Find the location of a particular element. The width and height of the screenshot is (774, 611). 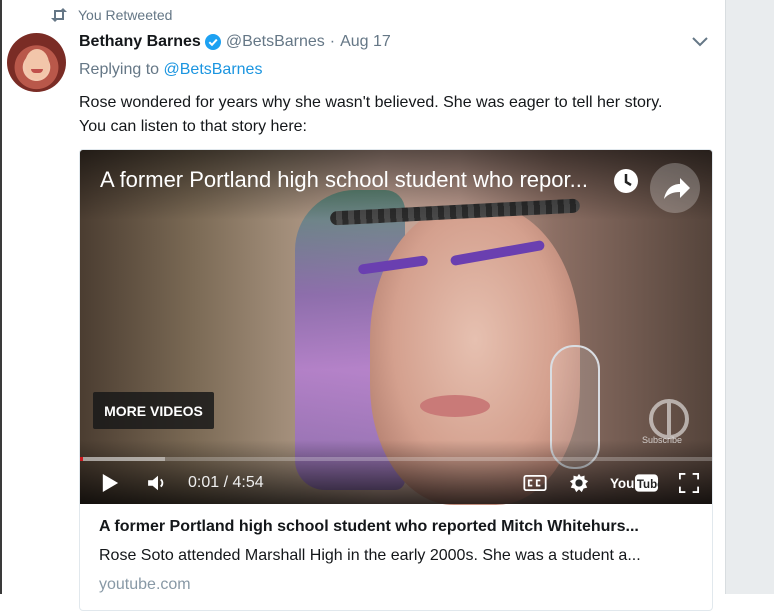

svg-text: You is located at coordinates (622, 483).